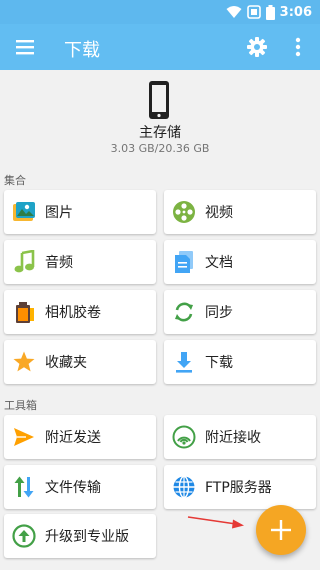 Image resolution: width=320 pixels, height=570 pixels. What do you see at coordinates (24, 437) in the screenshot?
I see `send-icon` at bounding box center [24, 437].